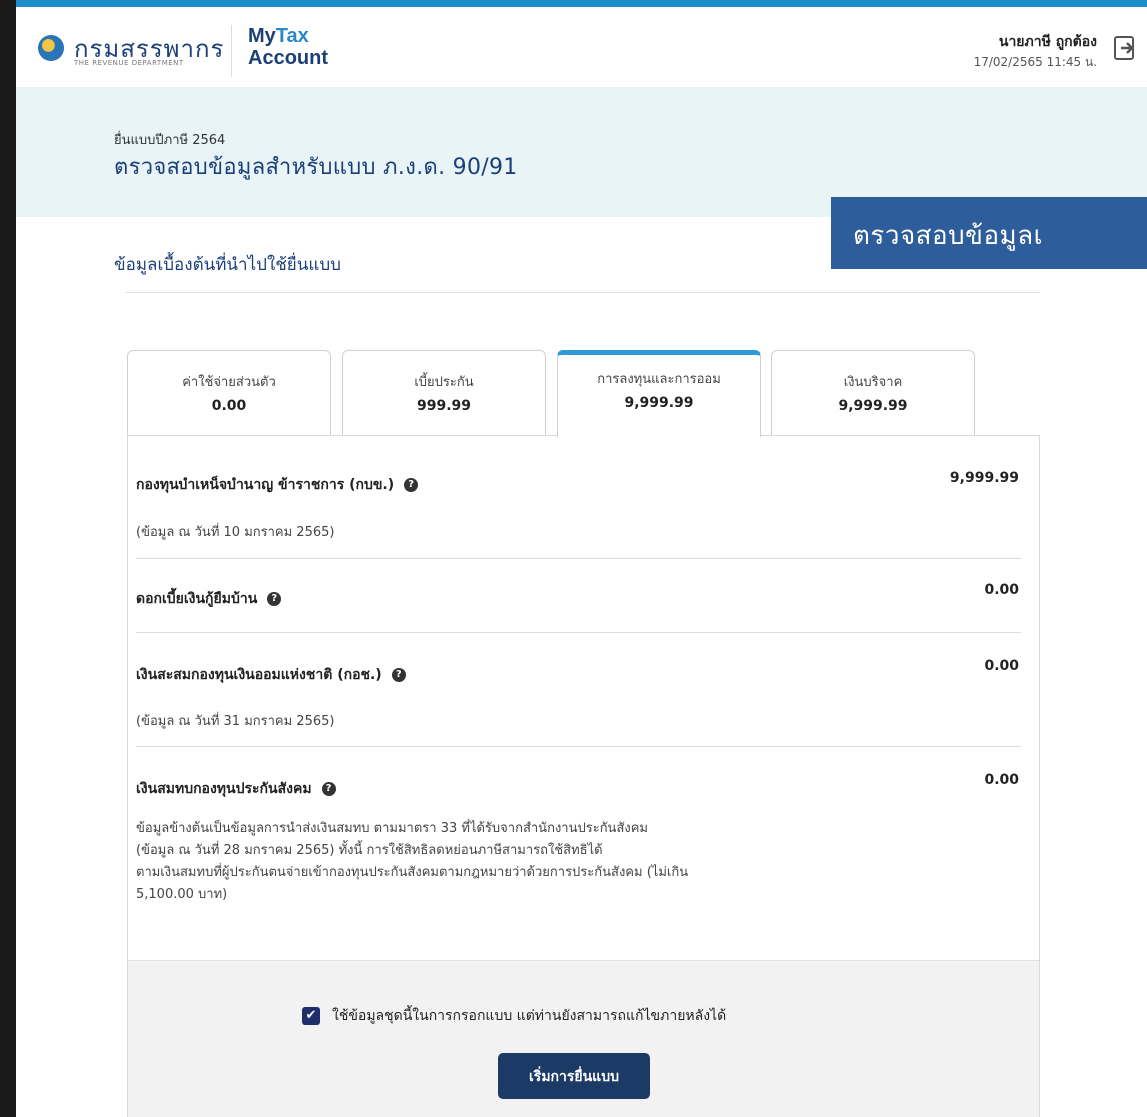 The image size is (1147, 1117). I want to click on item-label: เงินสมทบกองทุนประกันสังคม, so click(224, 789).